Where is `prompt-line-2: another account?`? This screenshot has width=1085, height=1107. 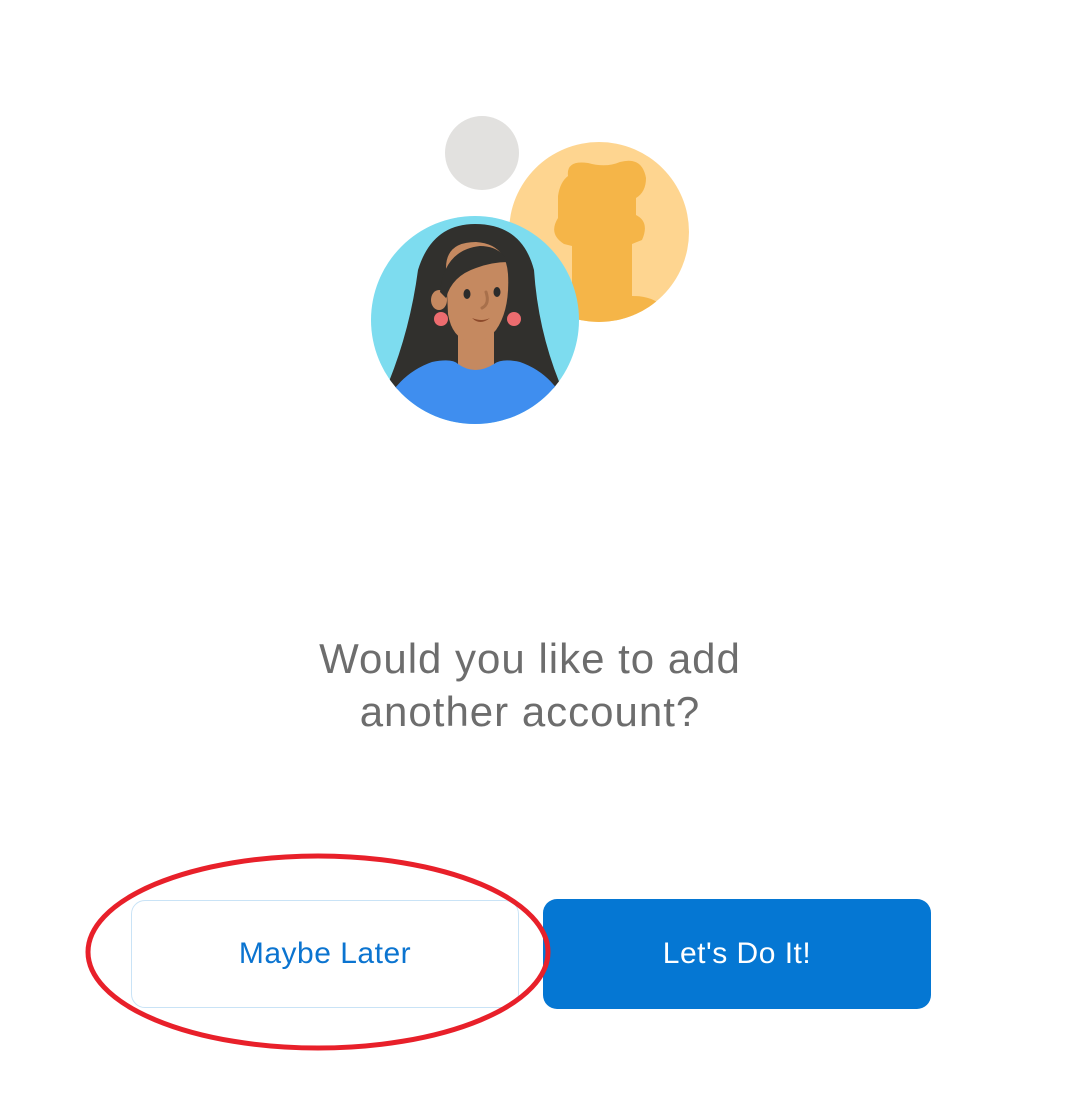
prompt-line-2: another account? is located at coordinates (530, 711).